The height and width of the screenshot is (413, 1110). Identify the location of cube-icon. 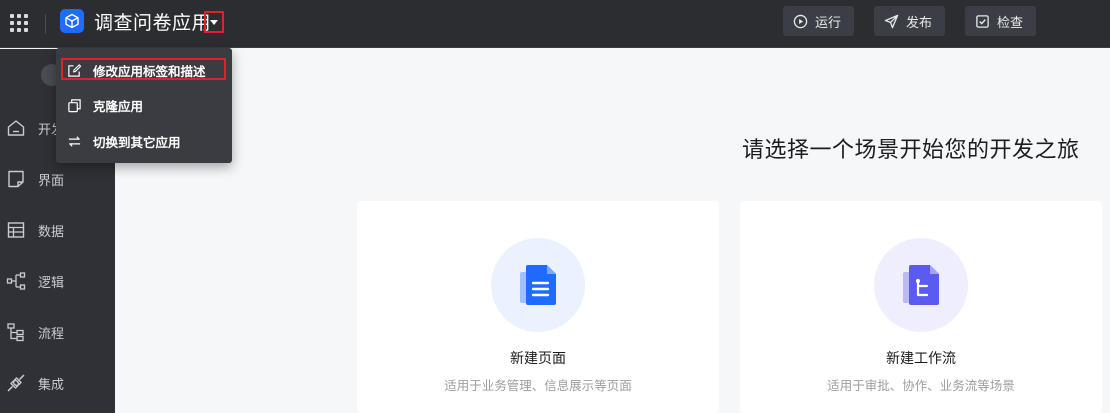
(72, 21).